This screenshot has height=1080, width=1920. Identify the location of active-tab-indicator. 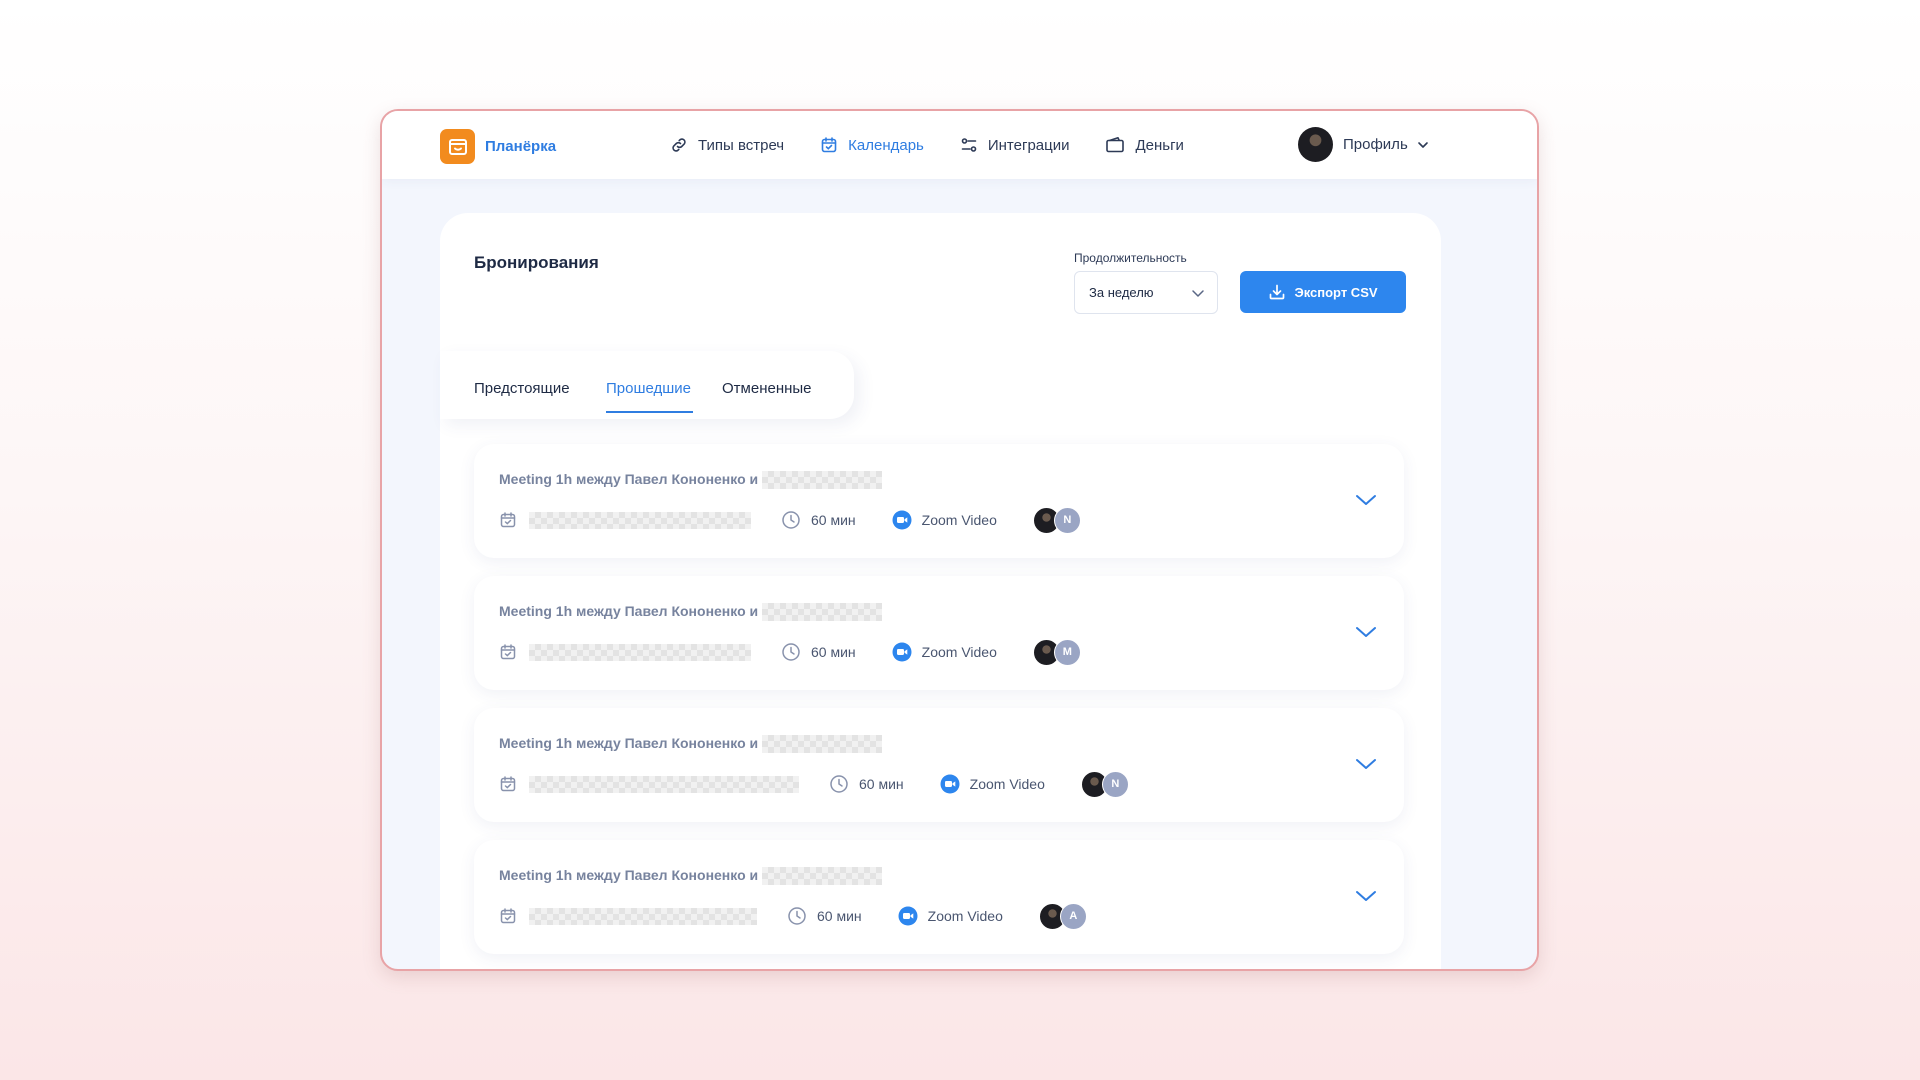
(649, 412).